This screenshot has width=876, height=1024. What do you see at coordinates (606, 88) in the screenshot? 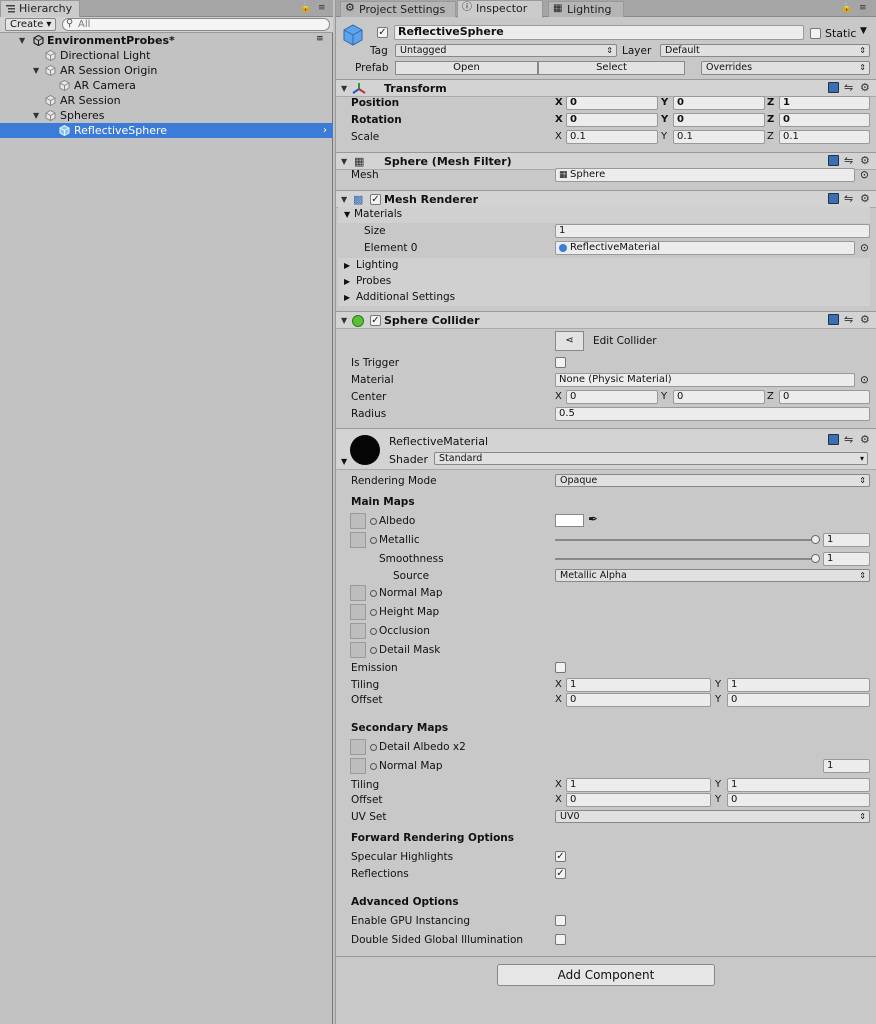
I see `transform-header: ▼ Transform ⇋ ⚙` at bounding box center [606, 88].